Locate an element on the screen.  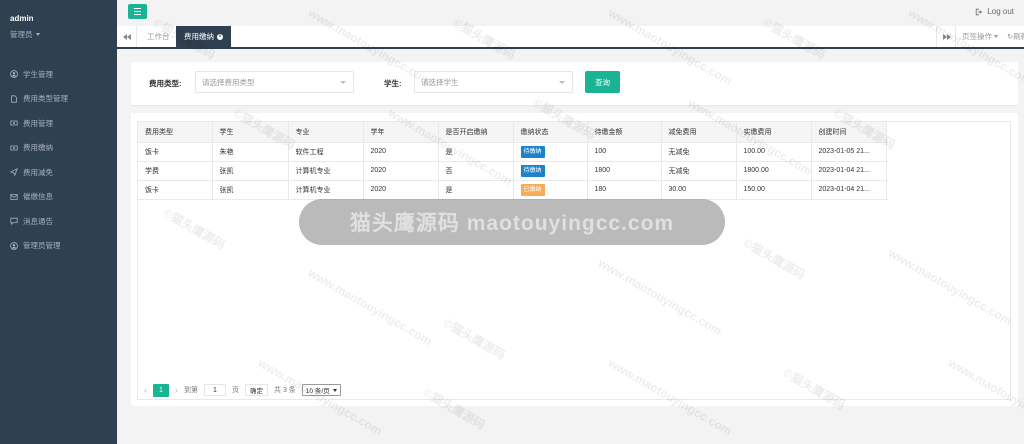
status-cell: 已缴纳 is located at coordinates (550, 190).